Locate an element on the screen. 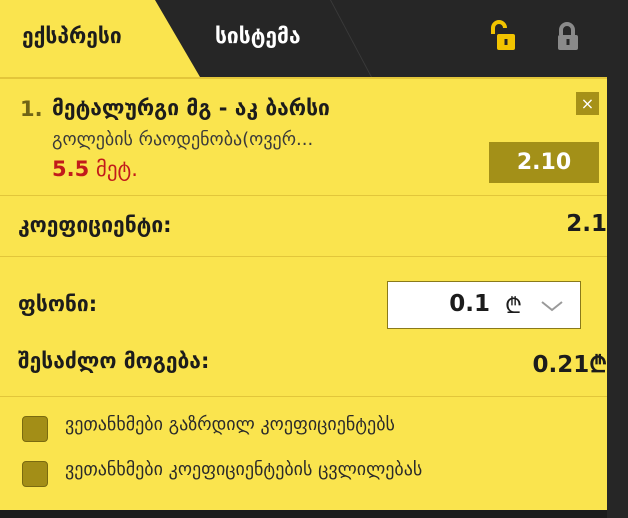 The image size is (628, 518). winnings-label: შესაძლო მოგება: is located at coordinates (114, 361).